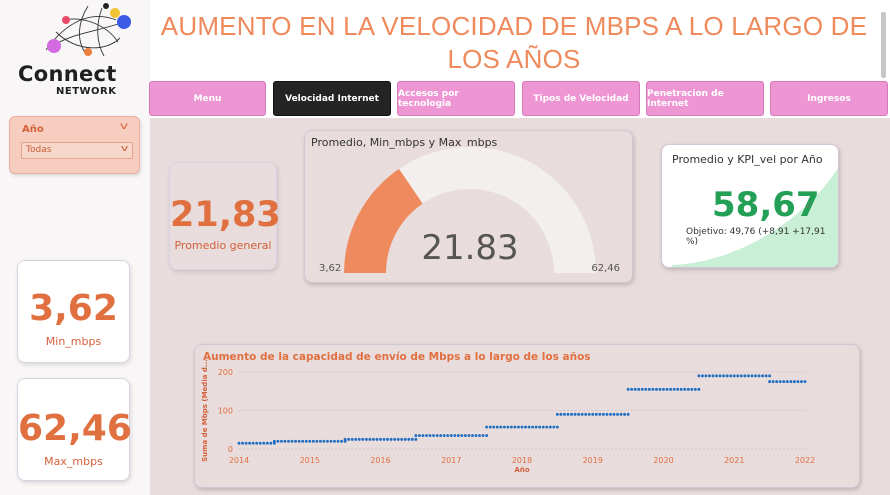  Describe the element at coordinates (330, 268) in the screenshot. I see `gauge-min-label: 3,62` at that location.